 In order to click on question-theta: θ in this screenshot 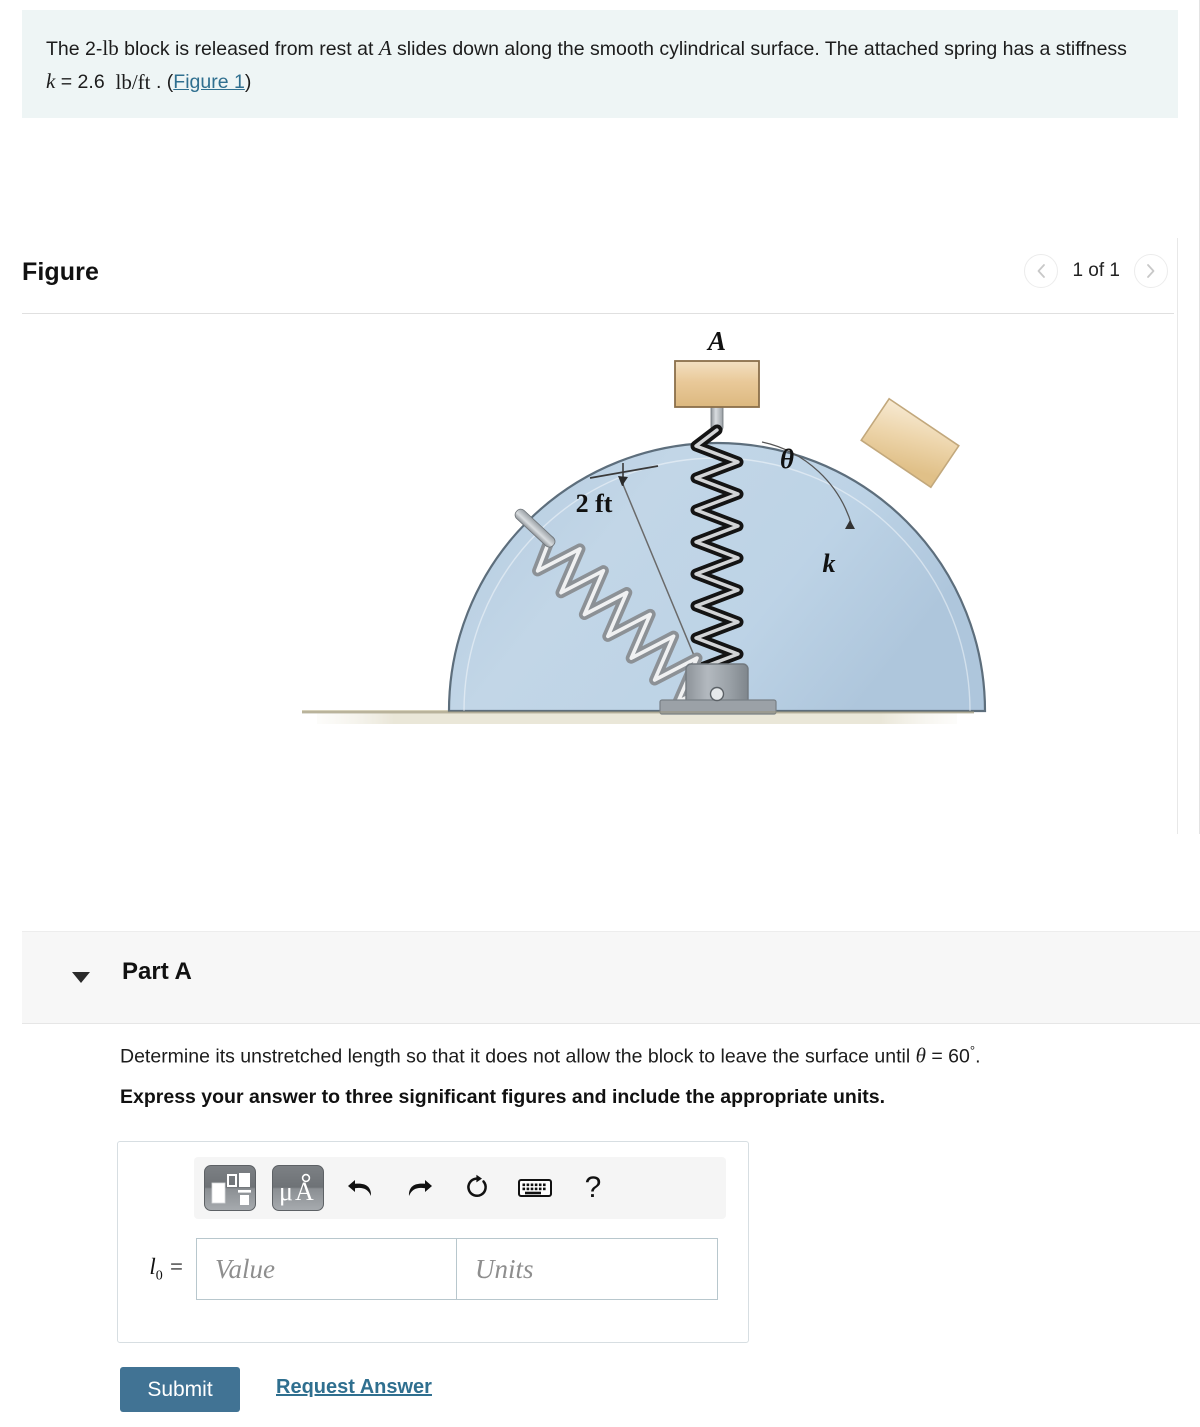, I will do `click(920, 1055)`.